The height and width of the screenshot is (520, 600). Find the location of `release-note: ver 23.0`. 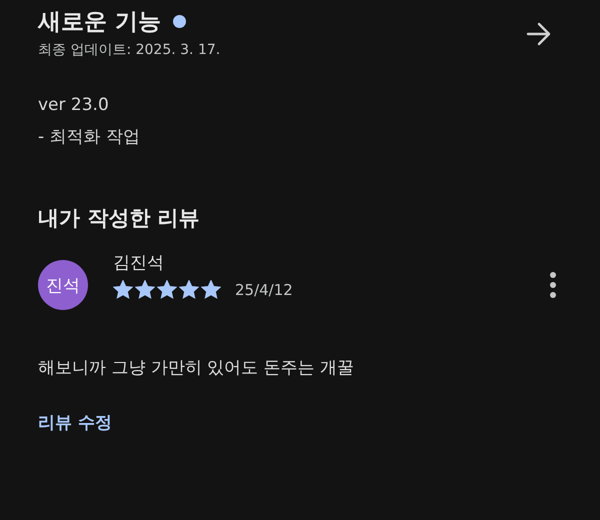

release-note: ver 23.0 is located at coordinates (74, 105).